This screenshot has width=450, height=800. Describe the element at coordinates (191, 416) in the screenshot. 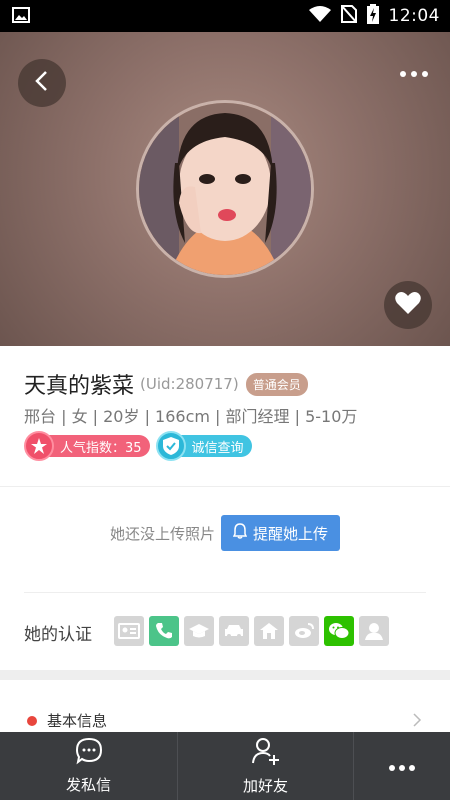

I see `profile-details: 邢台 | 女 | 20岁 | 166cm | 部门经理 | 5-10万` at that location.